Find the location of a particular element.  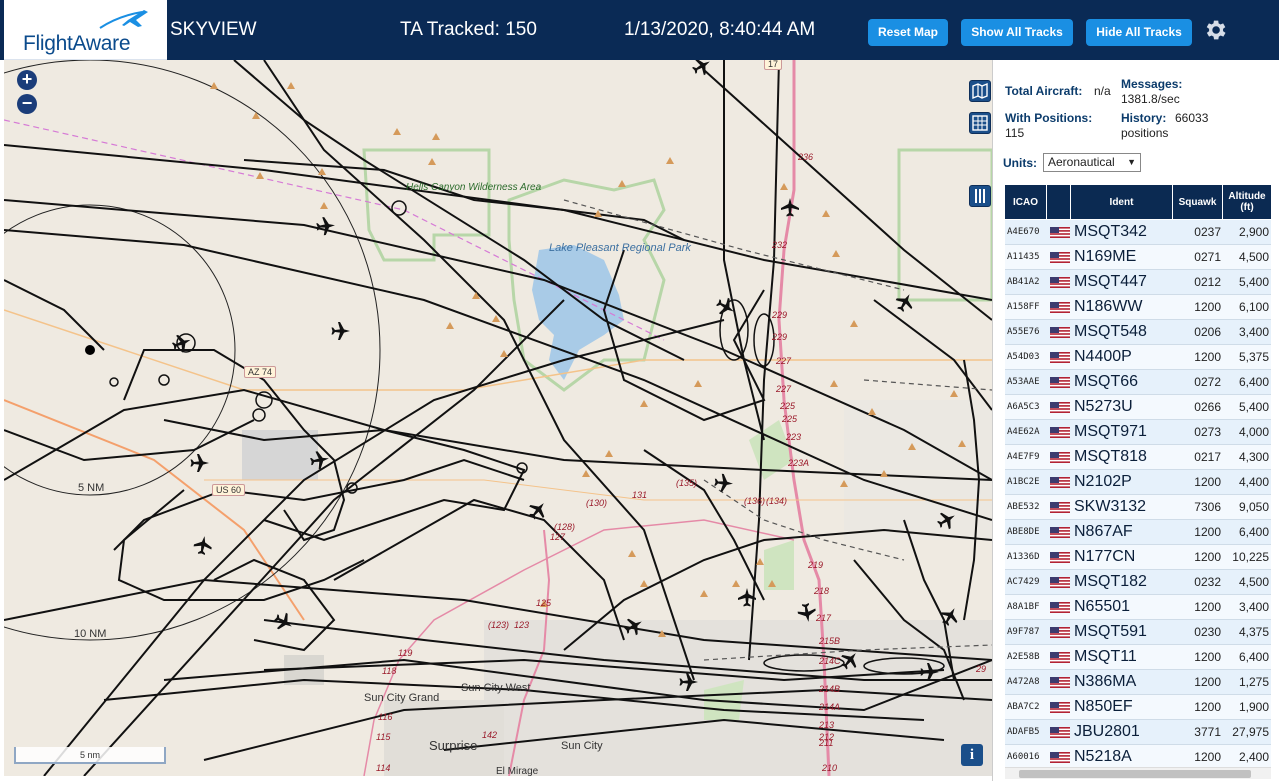

icao-cell: A158FF is located at coordinates (1023, 307).